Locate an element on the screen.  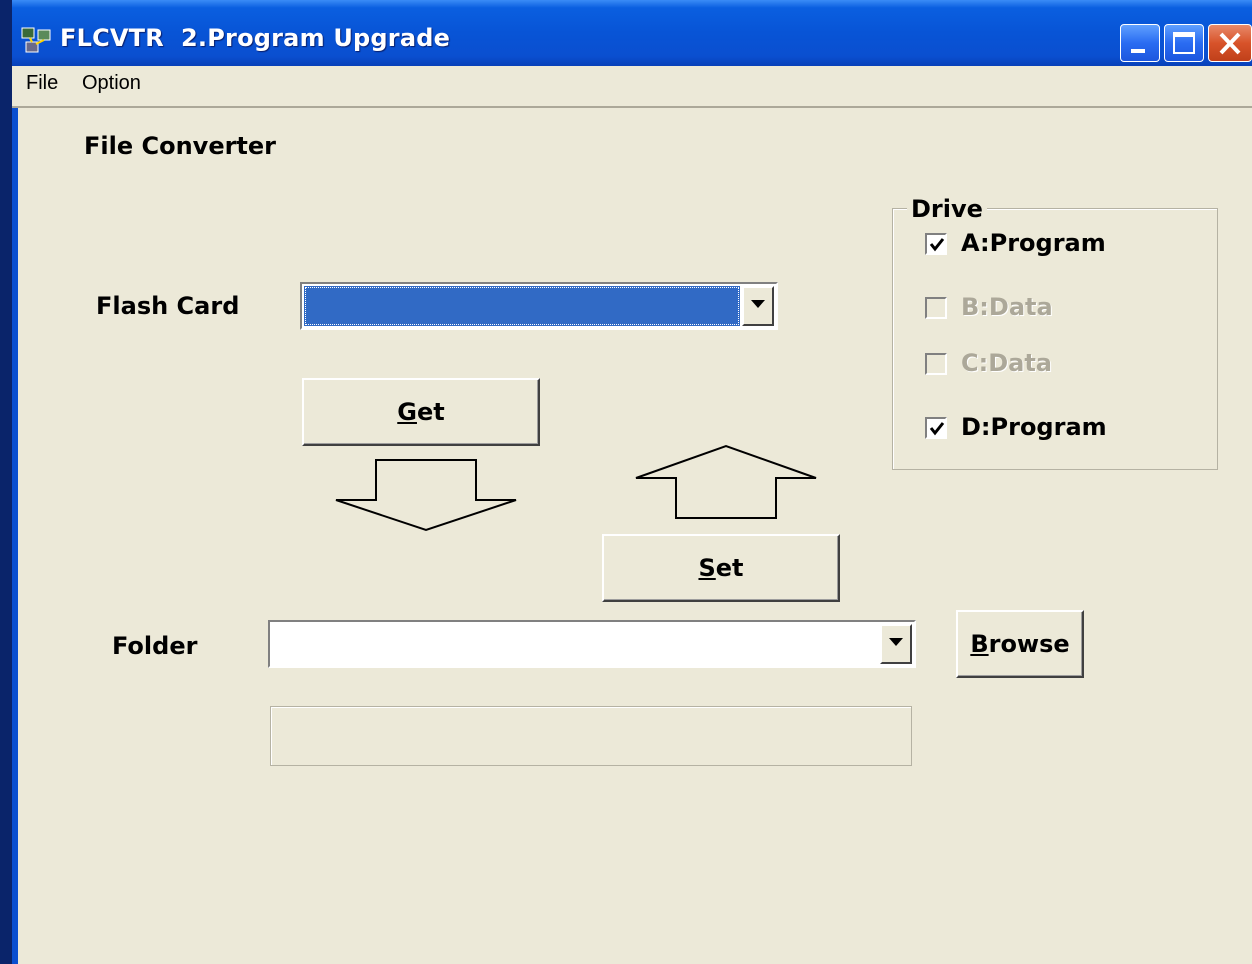
app-network-icon is located at coordinates (37, 41).